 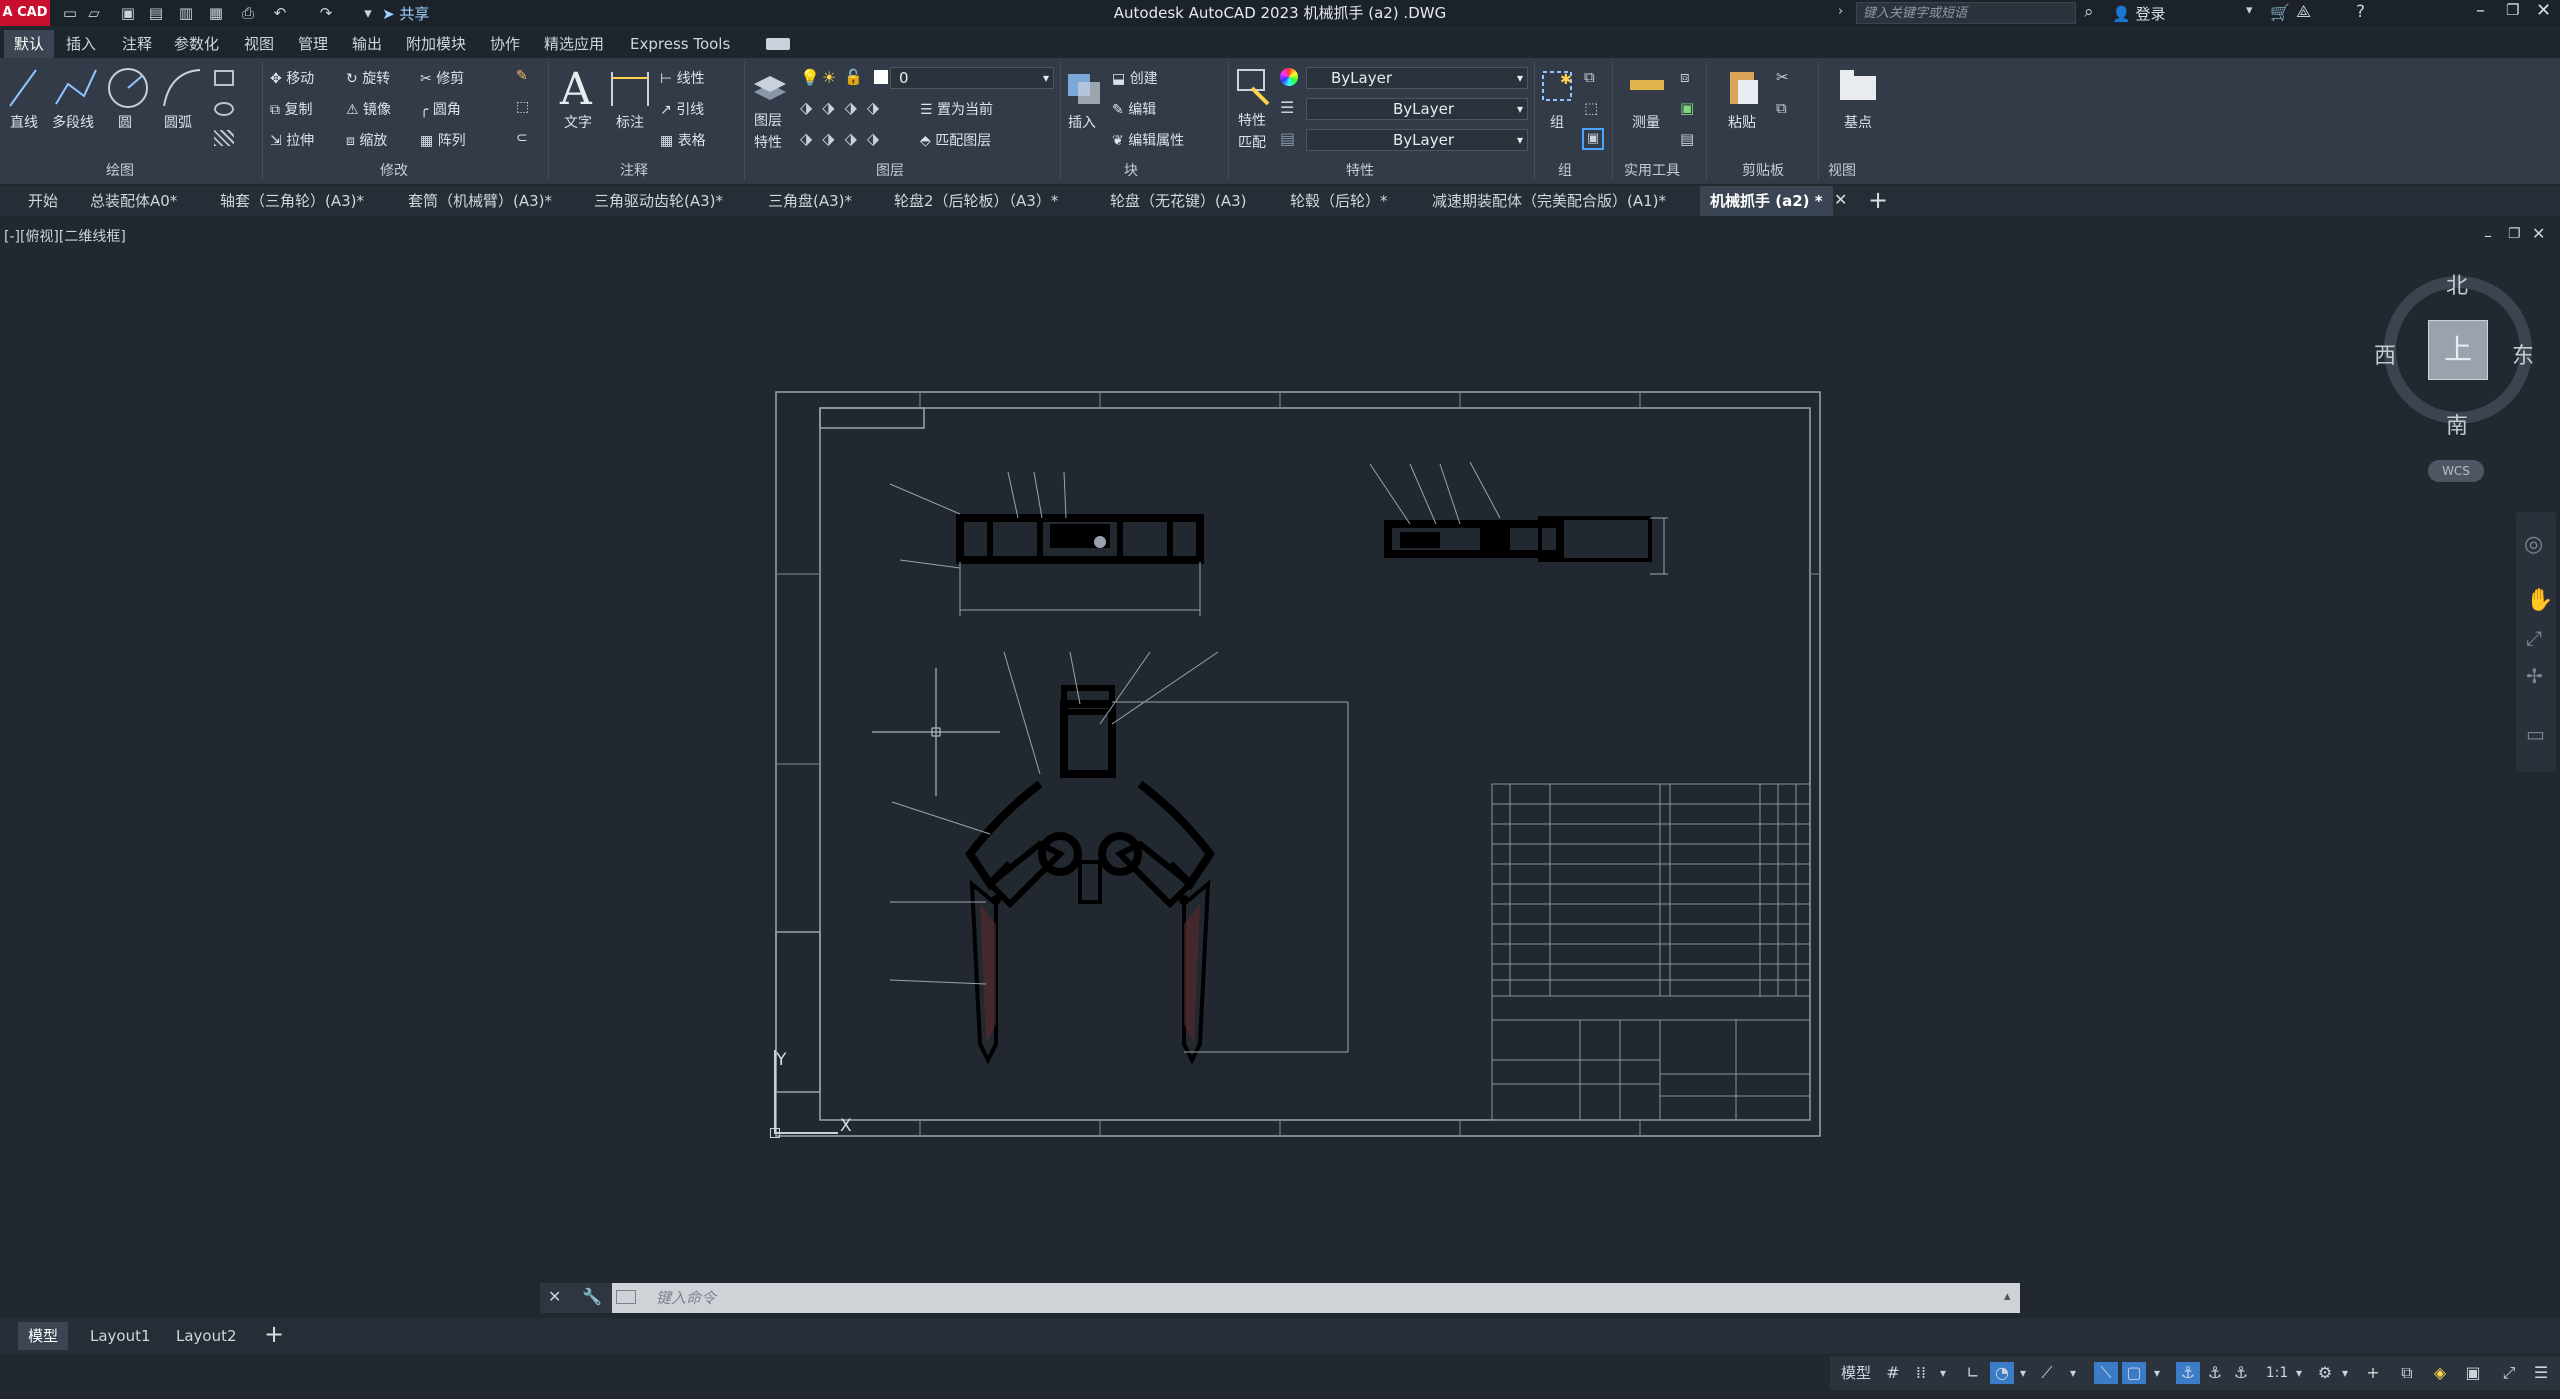 I want to click on annotation-visibility-icon: ⚓, so click(x=2188, y=1373).